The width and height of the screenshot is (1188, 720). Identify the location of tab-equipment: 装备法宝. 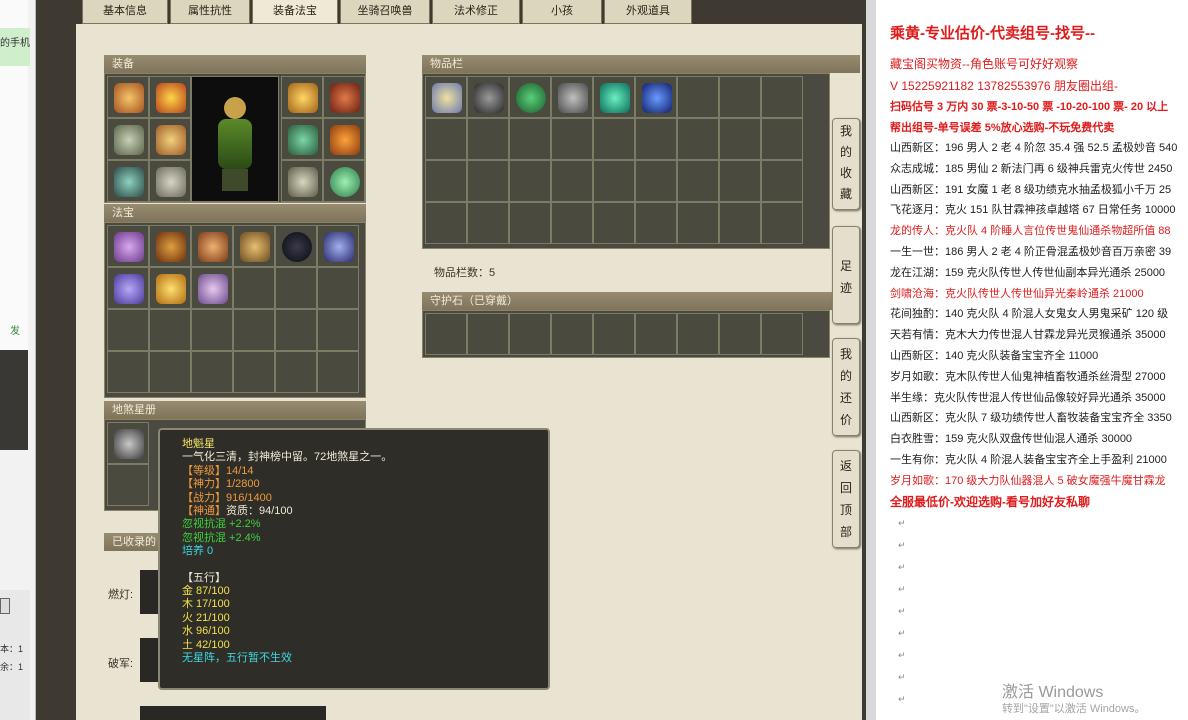
(295, 12).